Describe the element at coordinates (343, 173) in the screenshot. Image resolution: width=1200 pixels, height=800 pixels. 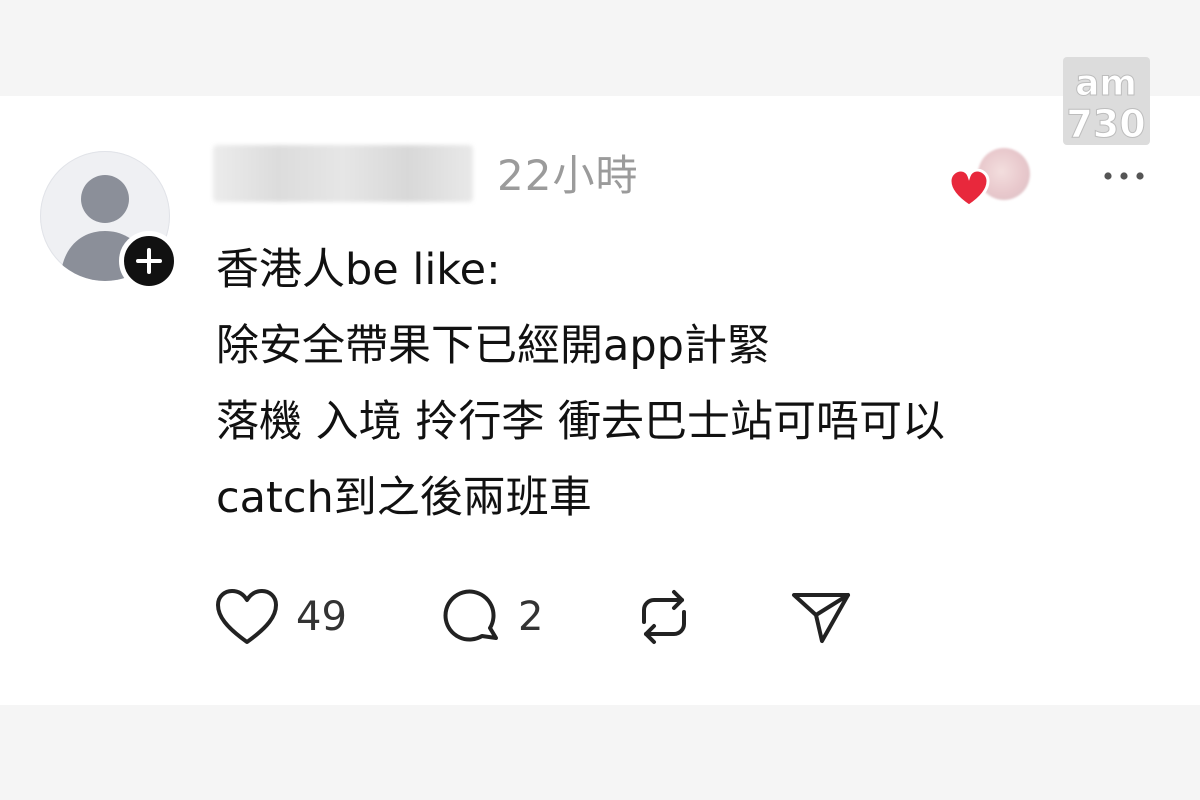
I see `author-username-blurred` at that location.